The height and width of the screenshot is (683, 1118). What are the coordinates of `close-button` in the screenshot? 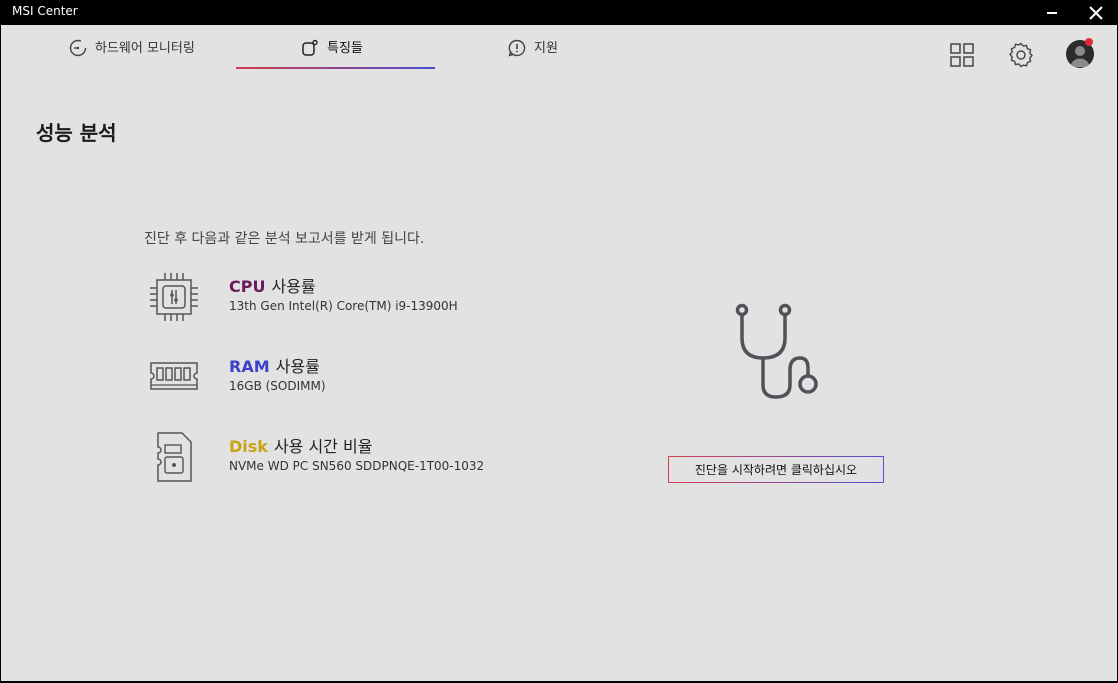 It's located at (1096, 12).